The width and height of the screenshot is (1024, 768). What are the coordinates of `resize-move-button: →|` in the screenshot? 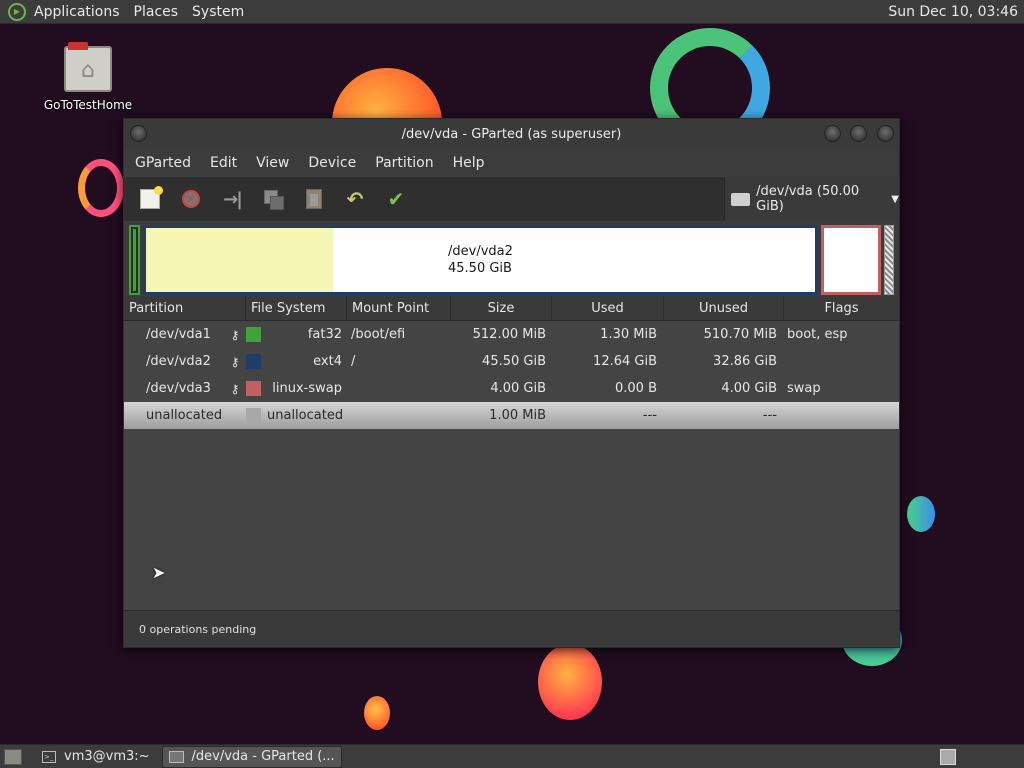 It's located at (232, 199).